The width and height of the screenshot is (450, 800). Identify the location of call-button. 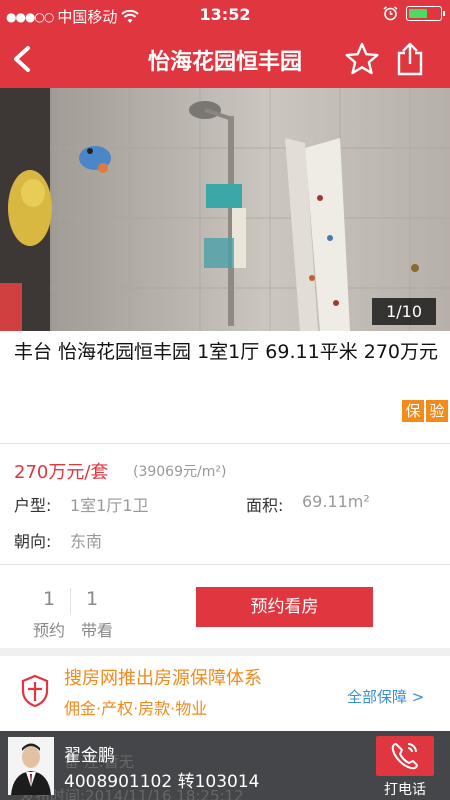
(405, 756).